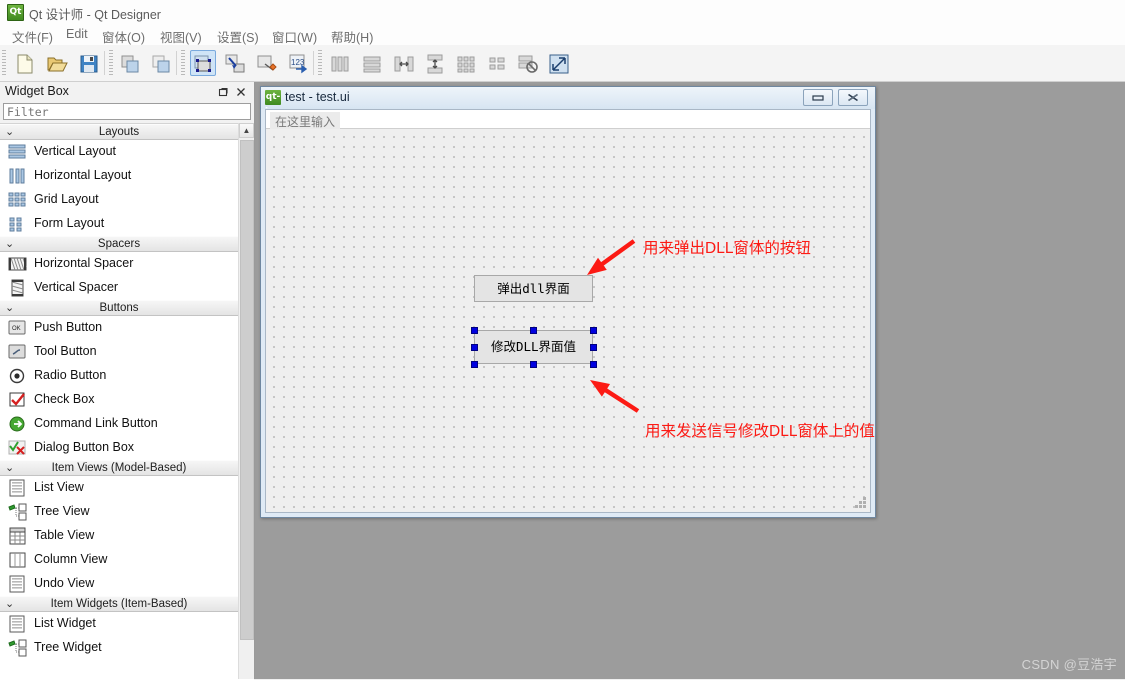 The image size is (1125, 680). What do you see at coordinates (340, 63) in the screenshot?
I see `layout-horizontally-button` at bounding box center [340, 63].